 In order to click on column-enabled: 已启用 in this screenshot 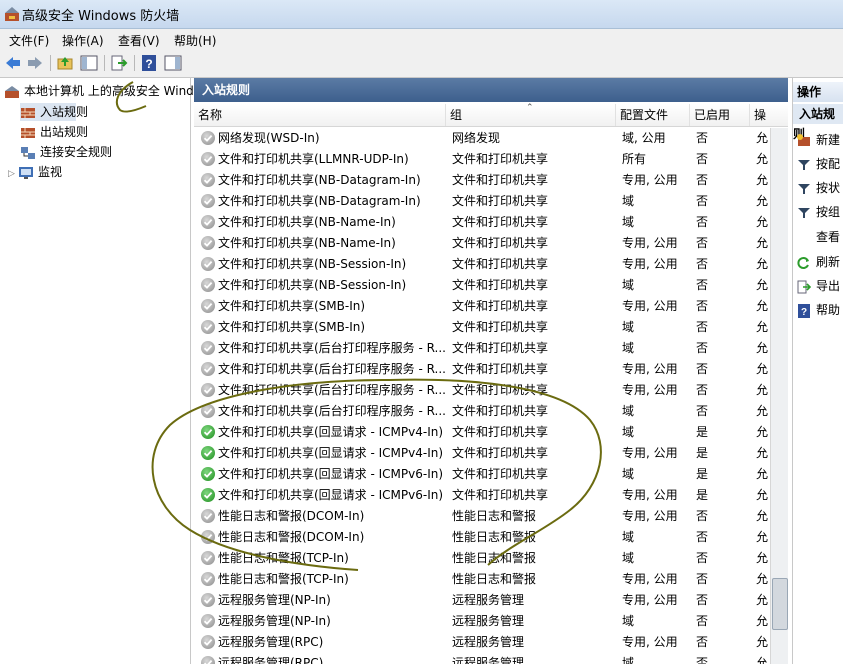, I will do `click(720, 115)`.